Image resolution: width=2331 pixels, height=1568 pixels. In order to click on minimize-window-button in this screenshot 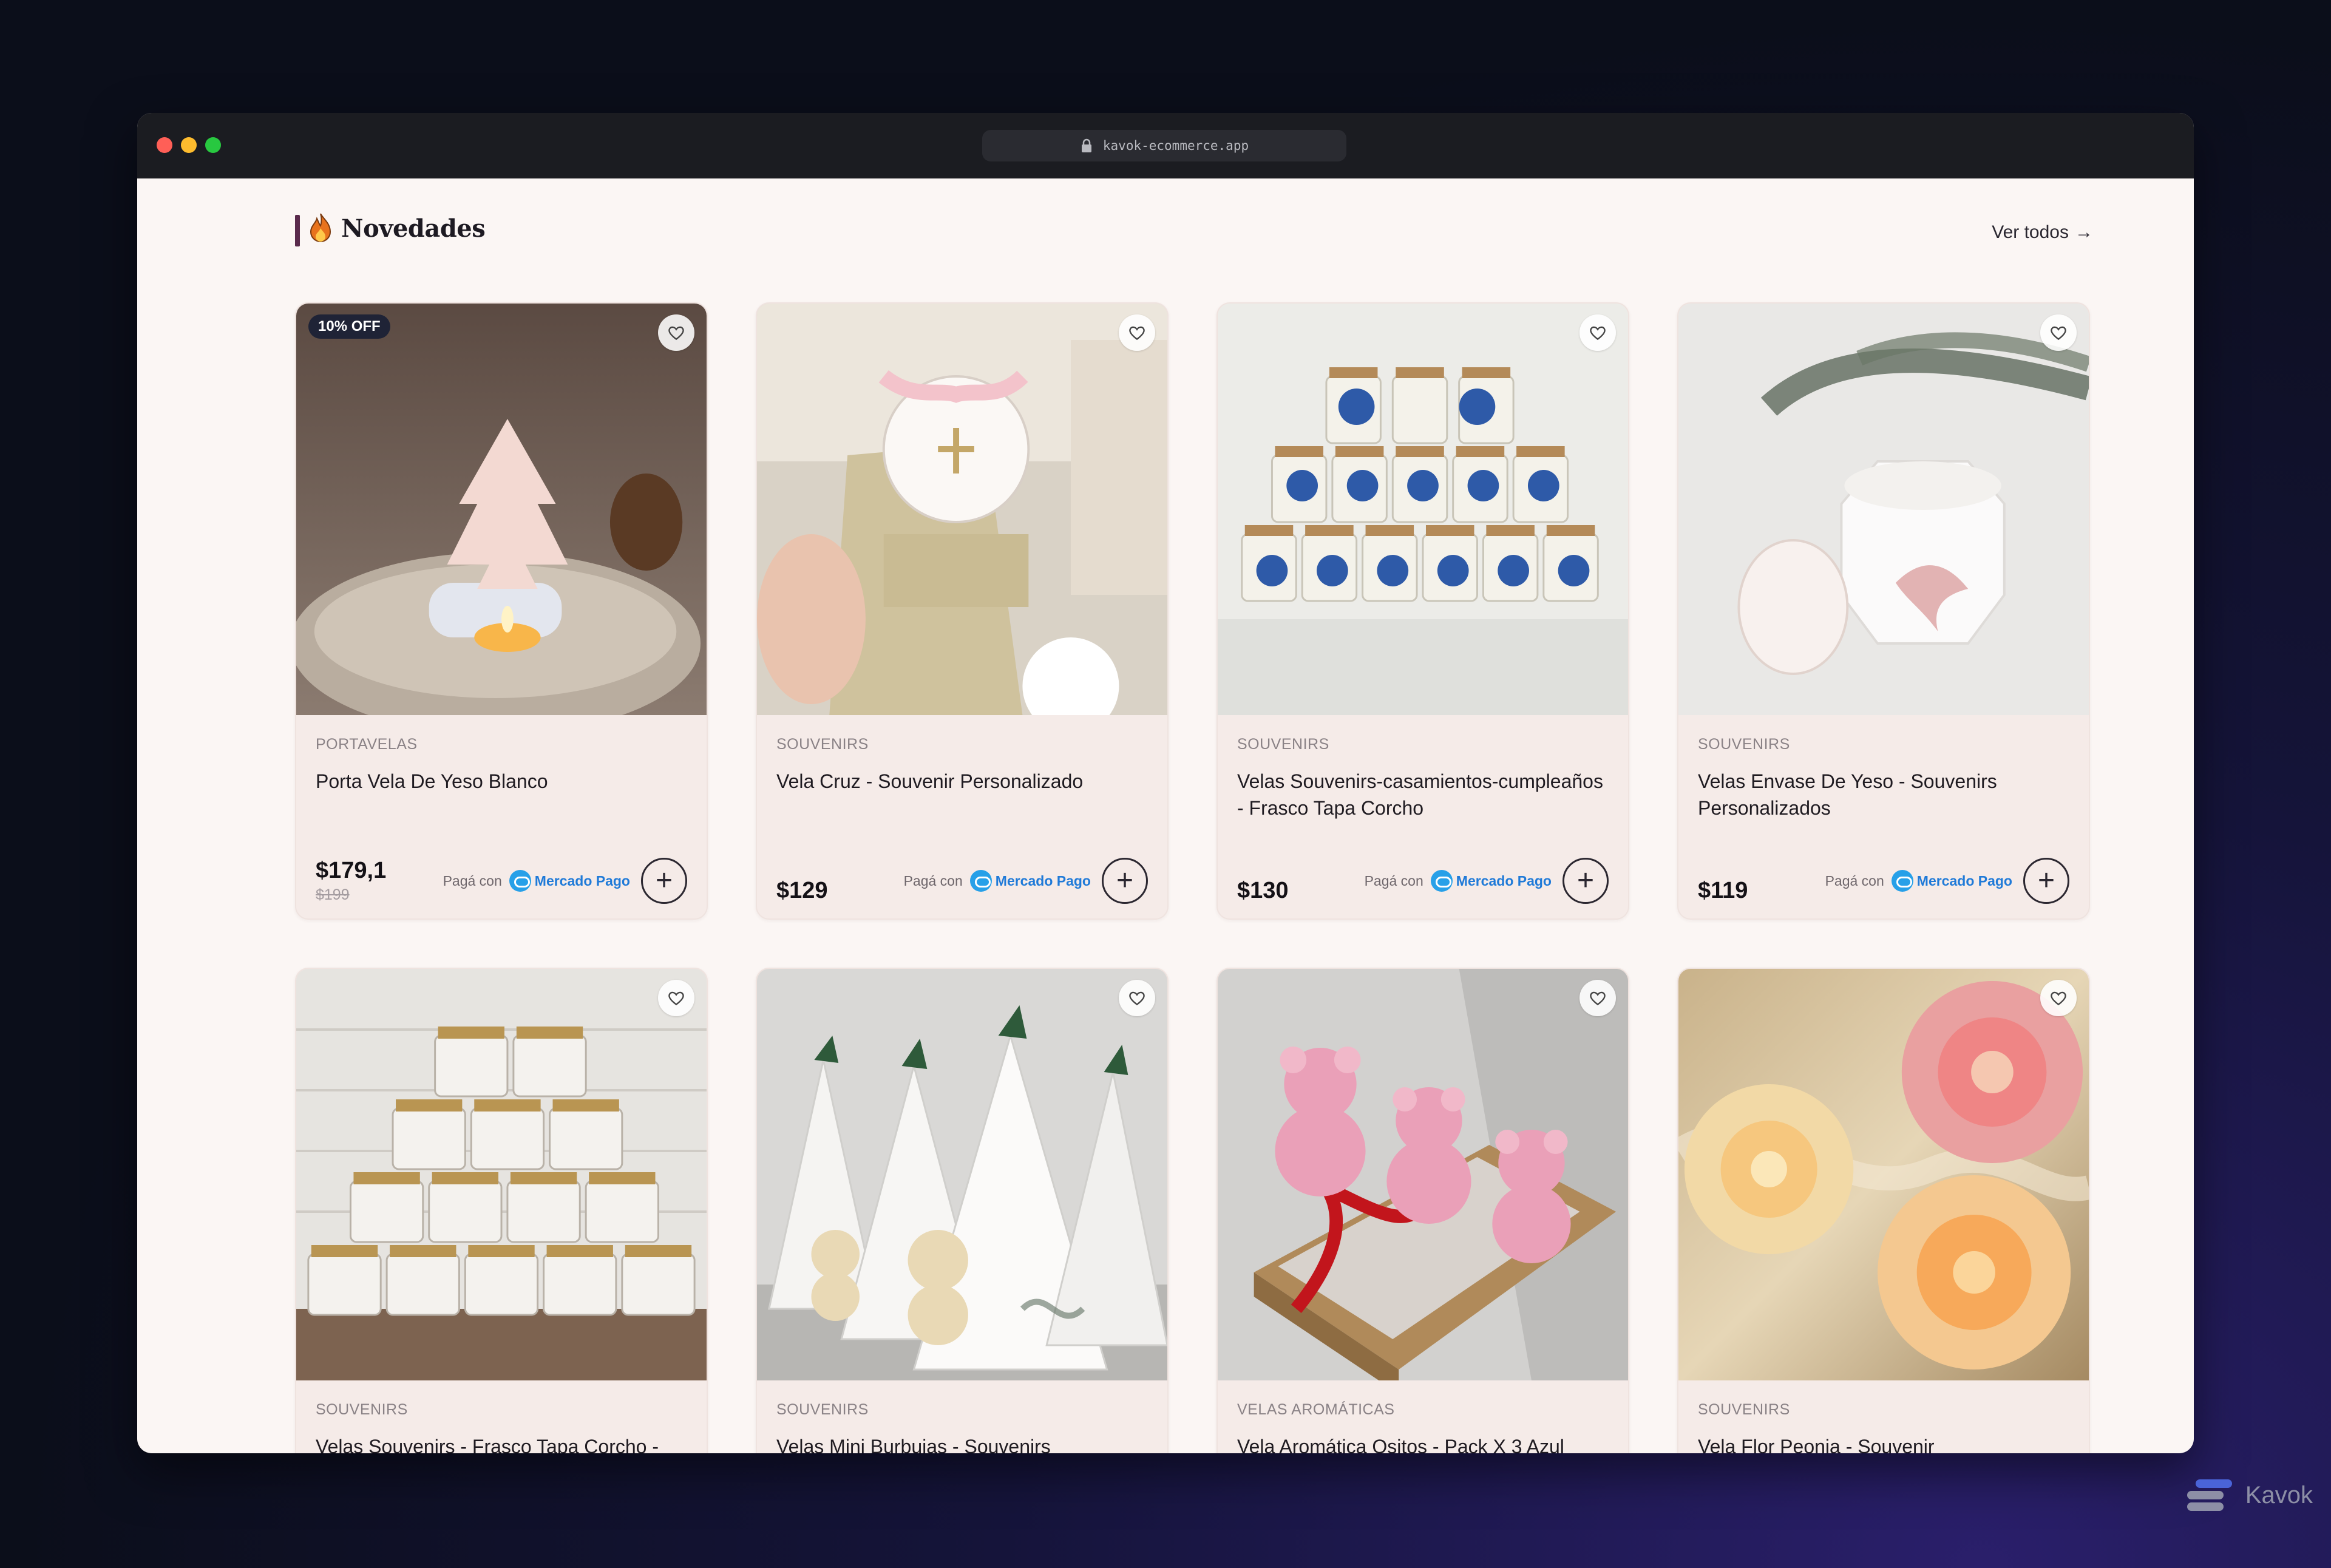, I will do `click(189, 145)`.